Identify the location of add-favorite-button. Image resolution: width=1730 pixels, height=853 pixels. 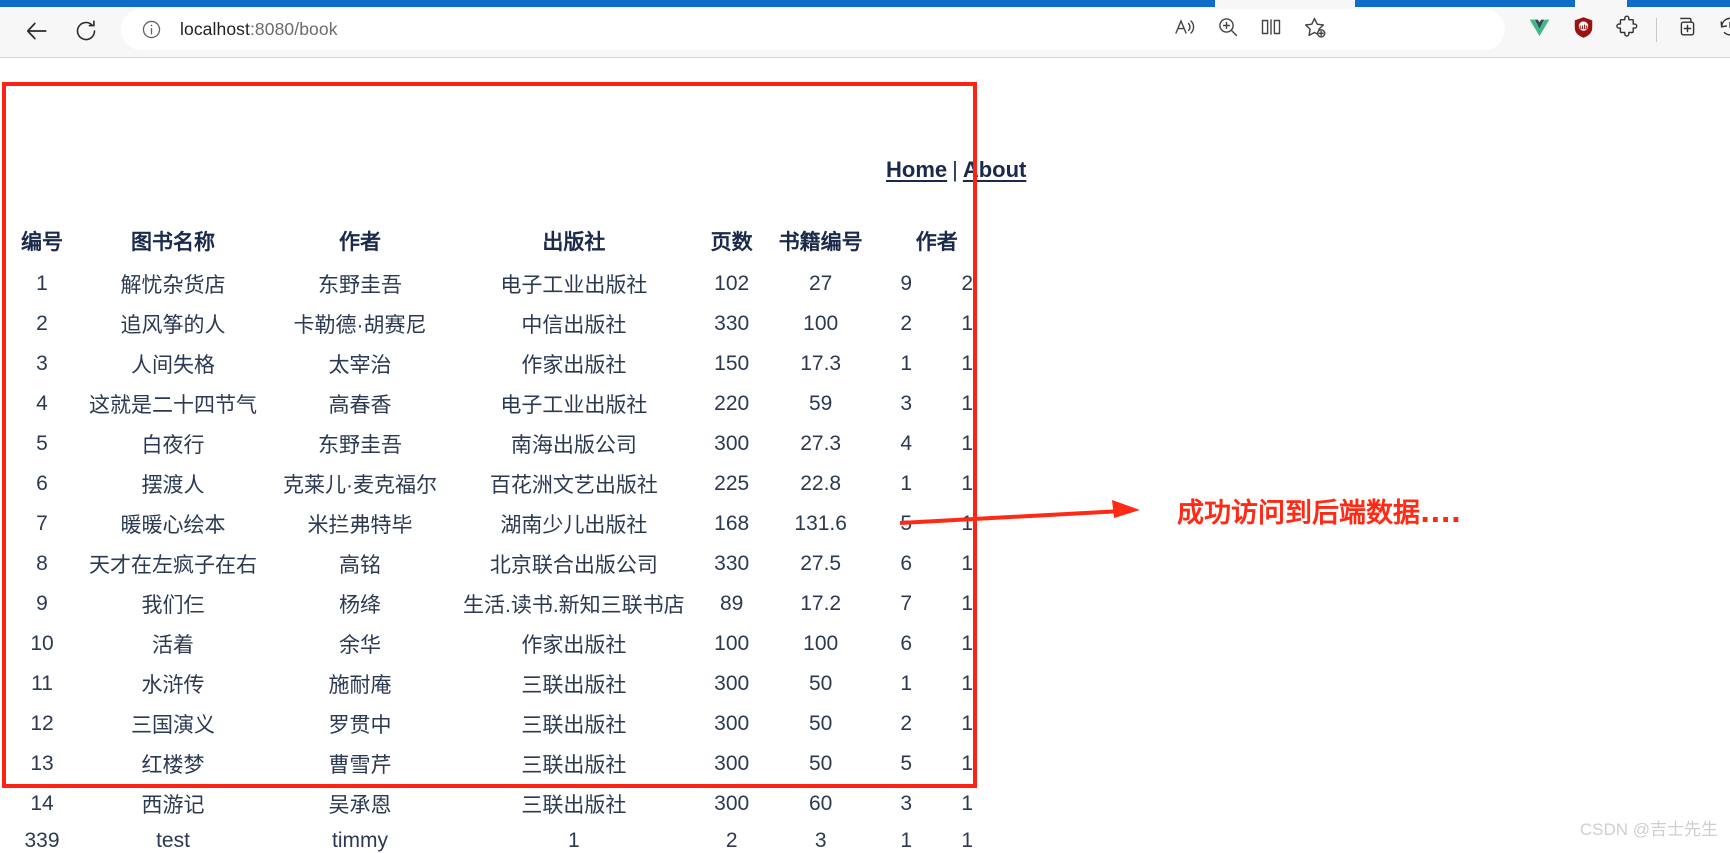
(1314, 30).